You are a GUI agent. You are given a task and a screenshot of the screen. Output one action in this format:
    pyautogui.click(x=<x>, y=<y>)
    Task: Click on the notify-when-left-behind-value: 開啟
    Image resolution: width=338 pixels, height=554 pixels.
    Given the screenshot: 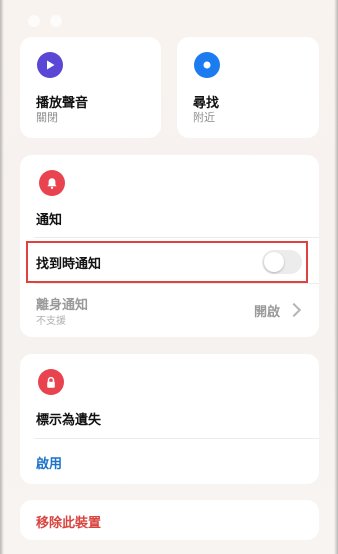 What is the action you would take?
    pyautogui.click(x=267, y=312)
    